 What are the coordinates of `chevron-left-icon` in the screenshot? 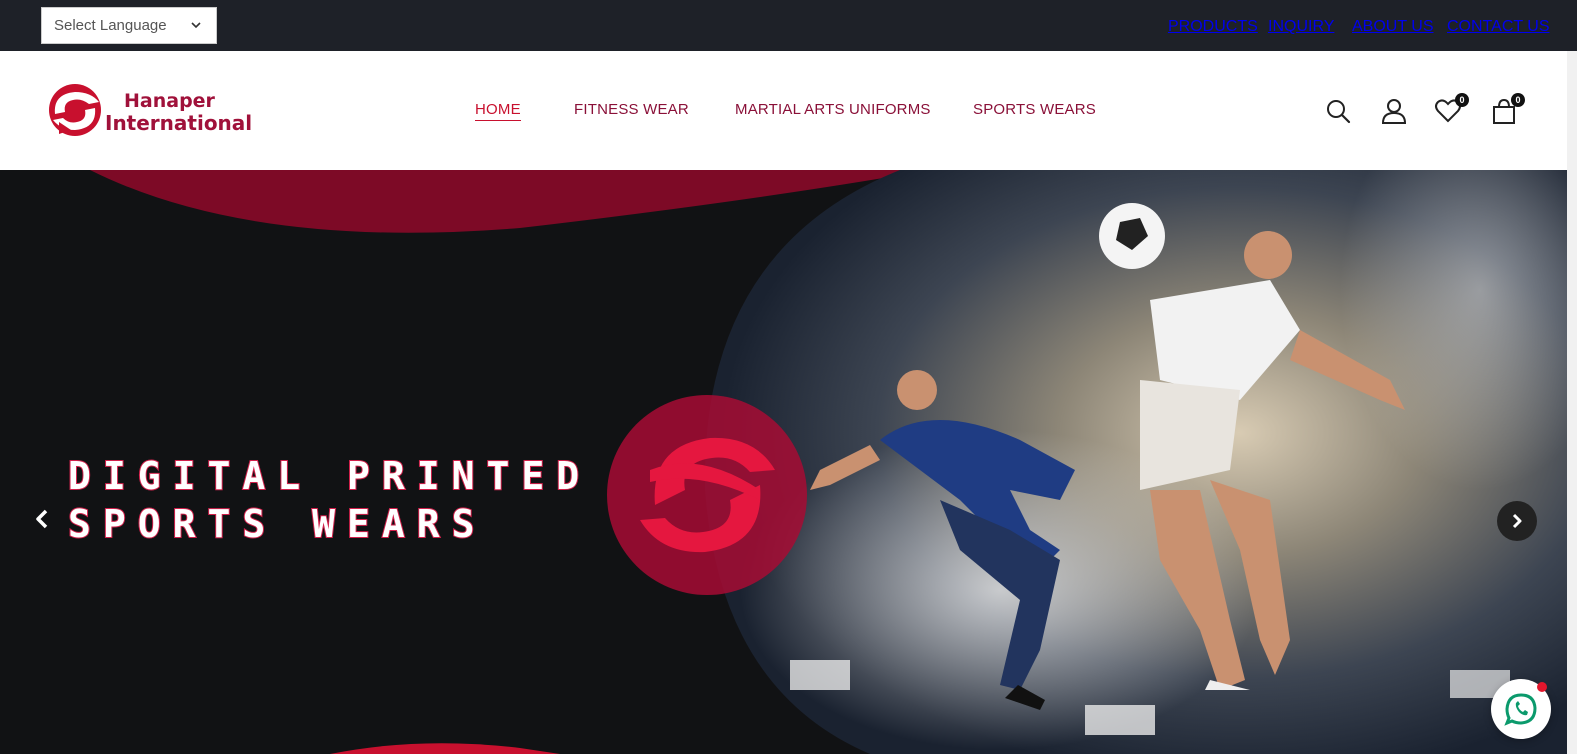 It's located at (42, 519).